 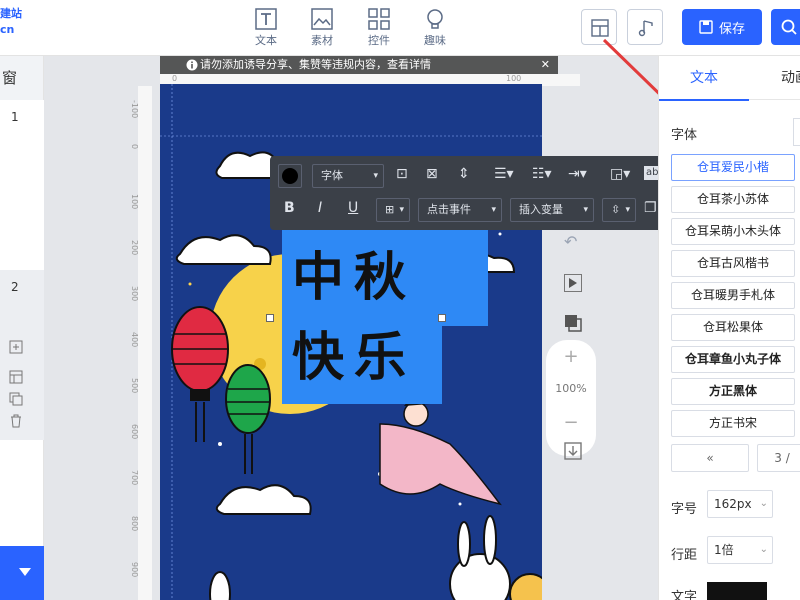 I want to click on layer-icon: ◲▾, so click(x=620, y=174).